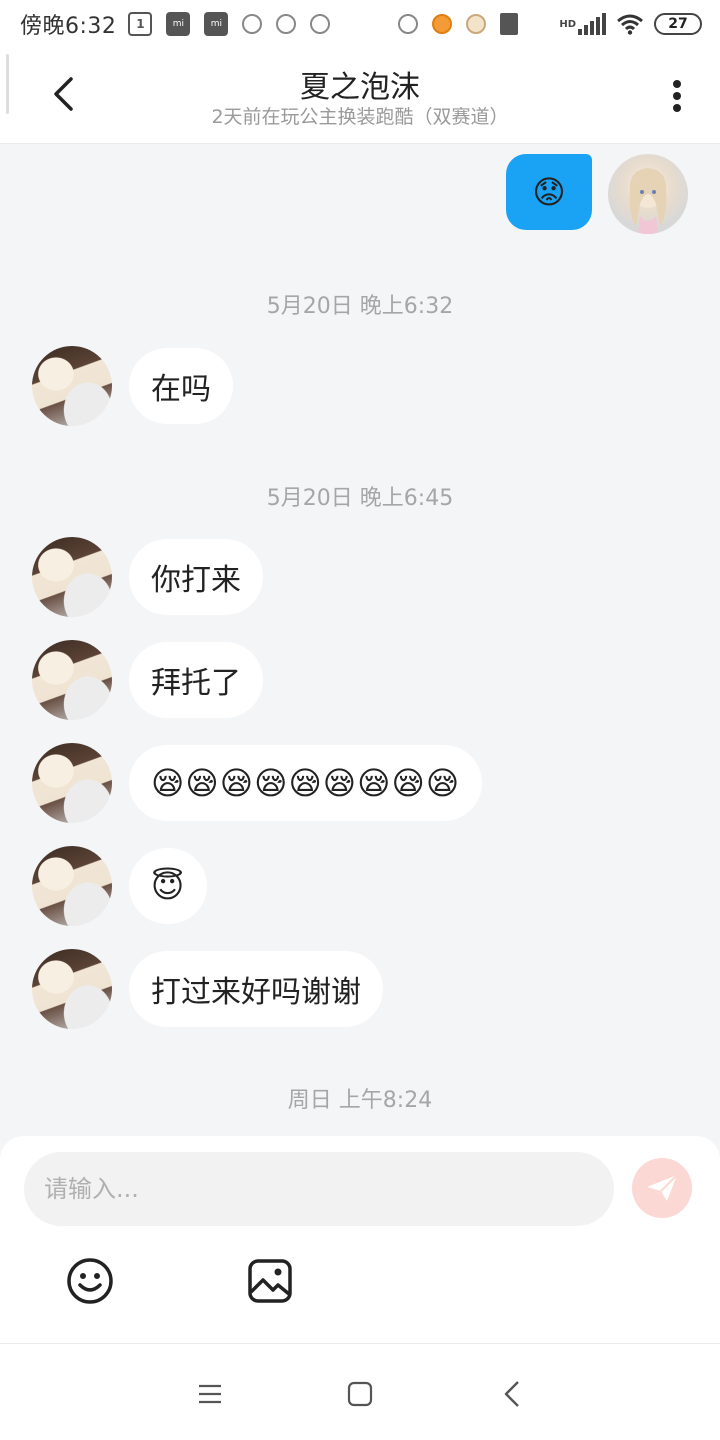  Describe the element at coordinates (360, 498) in the screenshot. I see `time-separator: 5月20日 晚上6:45` at that location.